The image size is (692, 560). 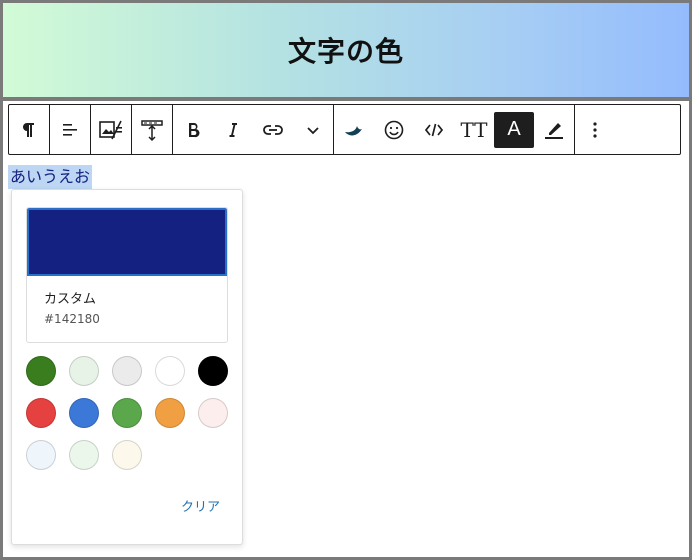 I want to click on text-color-button: A, so click(x=514, y=129).